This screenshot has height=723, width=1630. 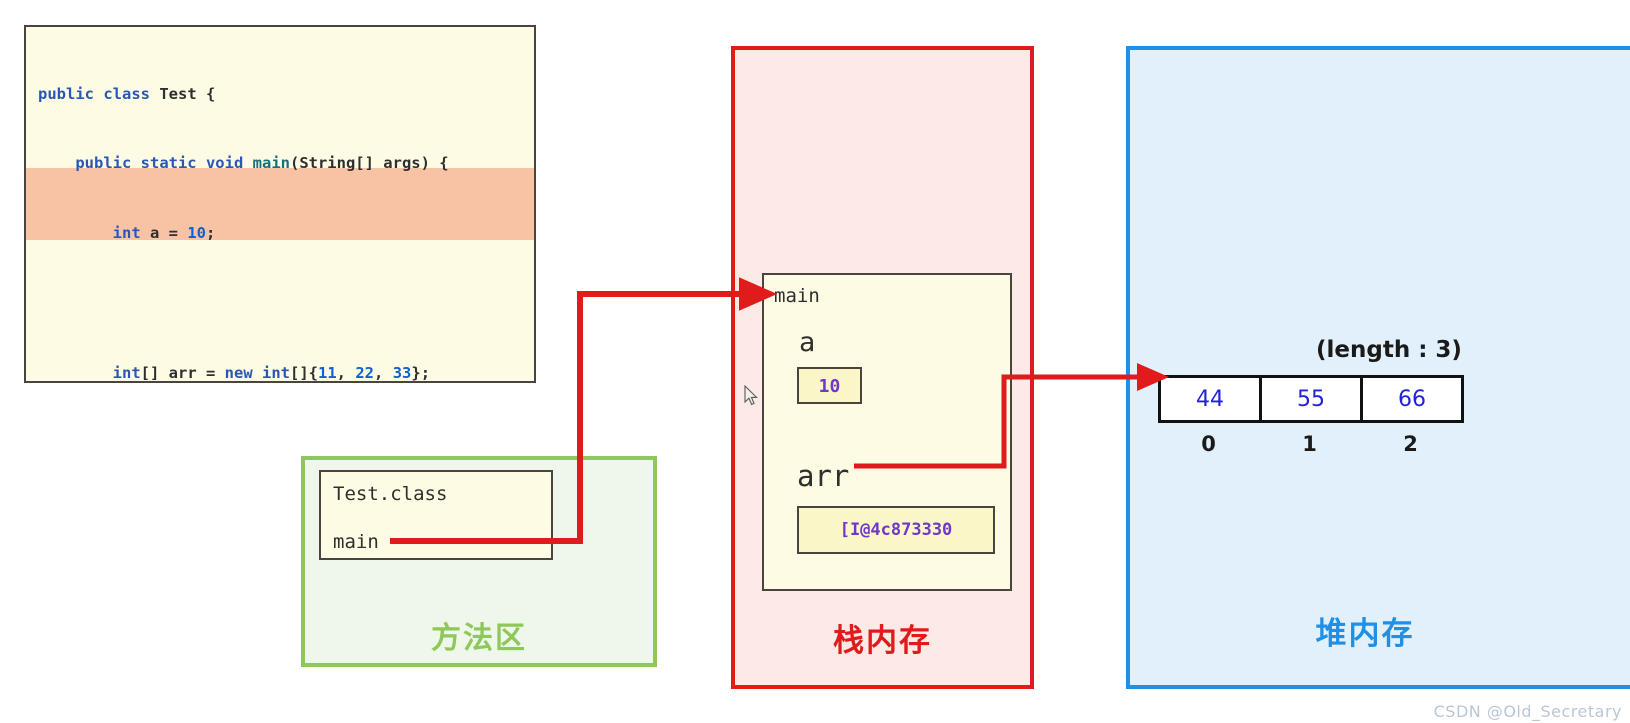 I want to click on mouse-cursor-icon, so click(x=751, y=395).